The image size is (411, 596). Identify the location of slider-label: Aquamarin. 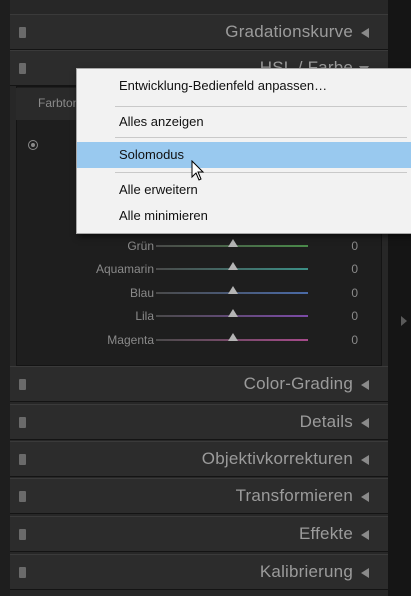
(124, 269).